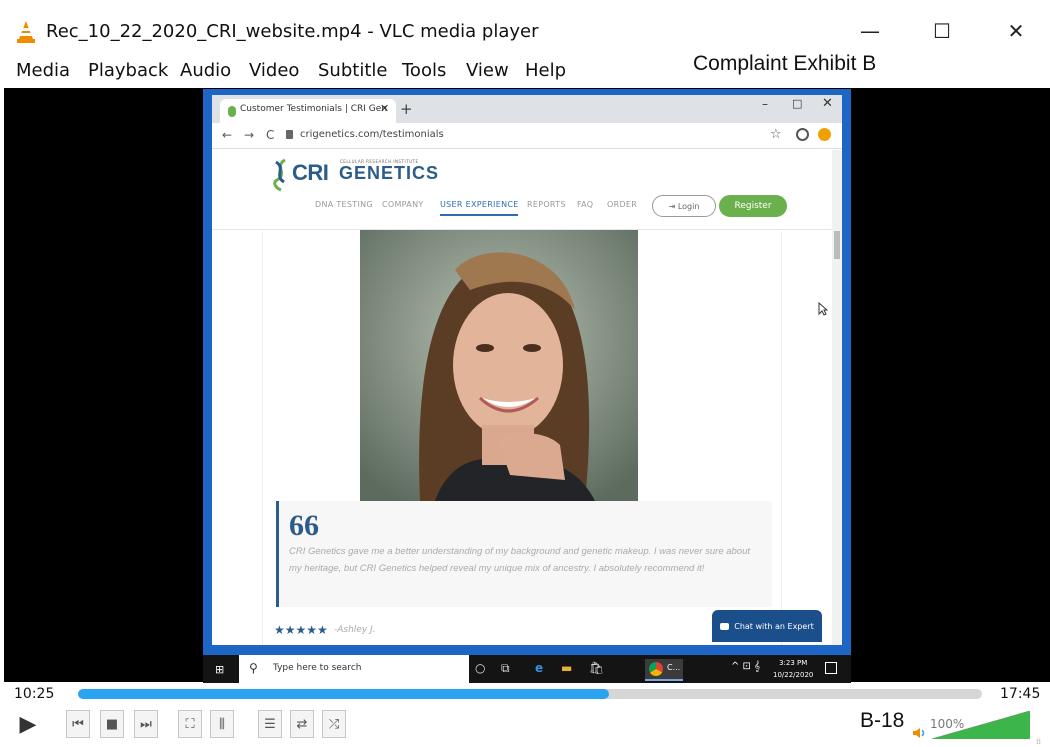 This screenshot has width=1050, height=747. I want to click on previous-button: ⏮, so click(78, 724).